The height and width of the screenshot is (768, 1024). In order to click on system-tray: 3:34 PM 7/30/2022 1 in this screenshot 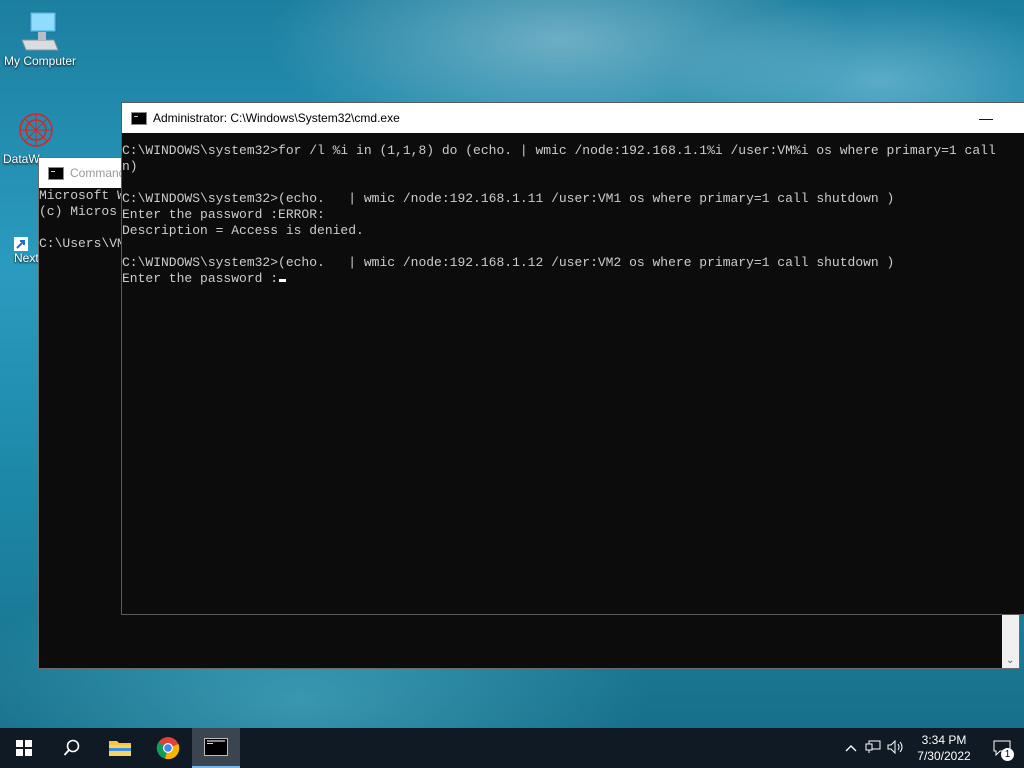, I will do `click(932, 748)`.